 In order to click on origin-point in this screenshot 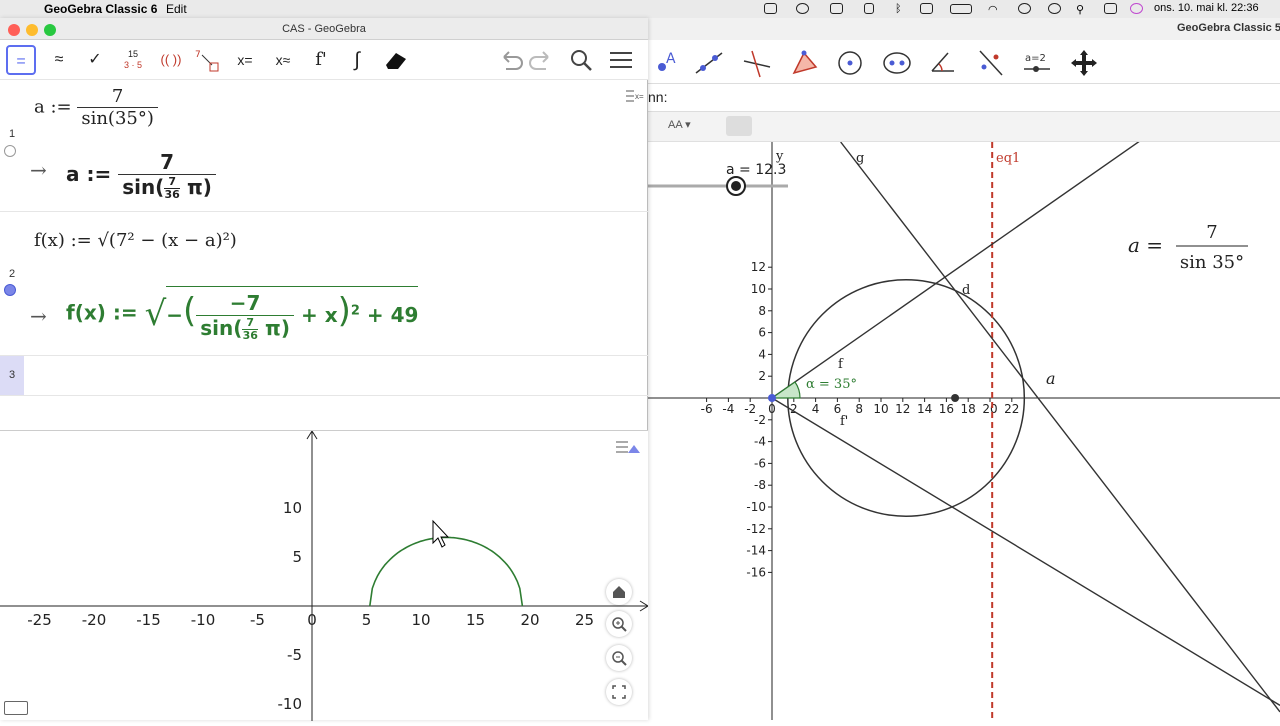, I will do `click(772, 398)`.